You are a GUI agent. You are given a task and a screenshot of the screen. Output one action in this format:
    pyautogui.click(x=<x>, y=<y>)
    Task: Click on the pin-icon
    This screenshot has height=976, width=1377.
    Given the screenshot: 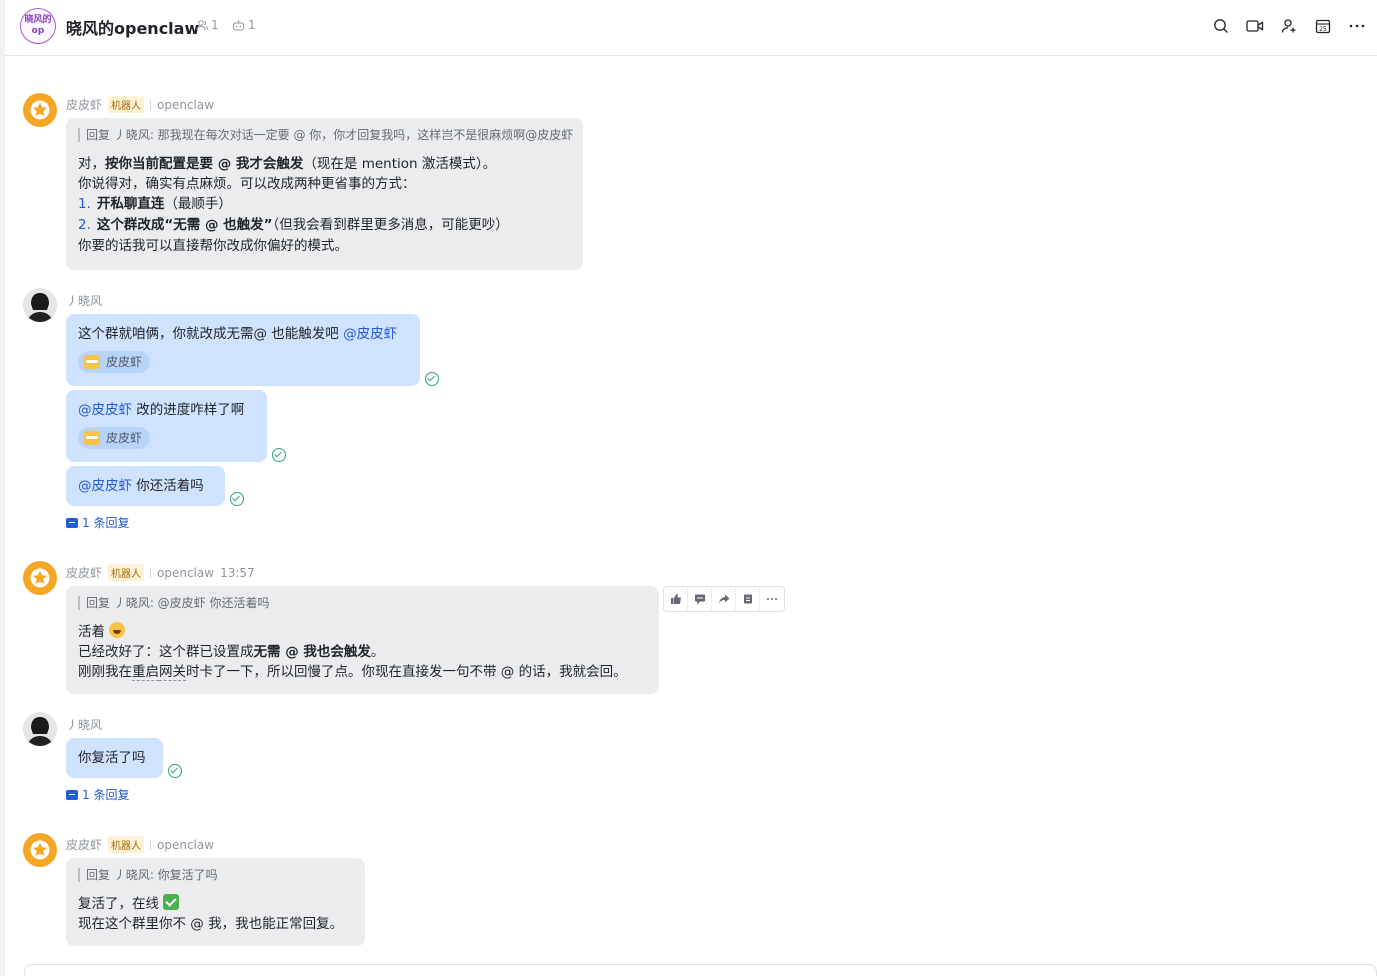 What is the action you would take?
    pyautogui.click(x=748, y=599)
    